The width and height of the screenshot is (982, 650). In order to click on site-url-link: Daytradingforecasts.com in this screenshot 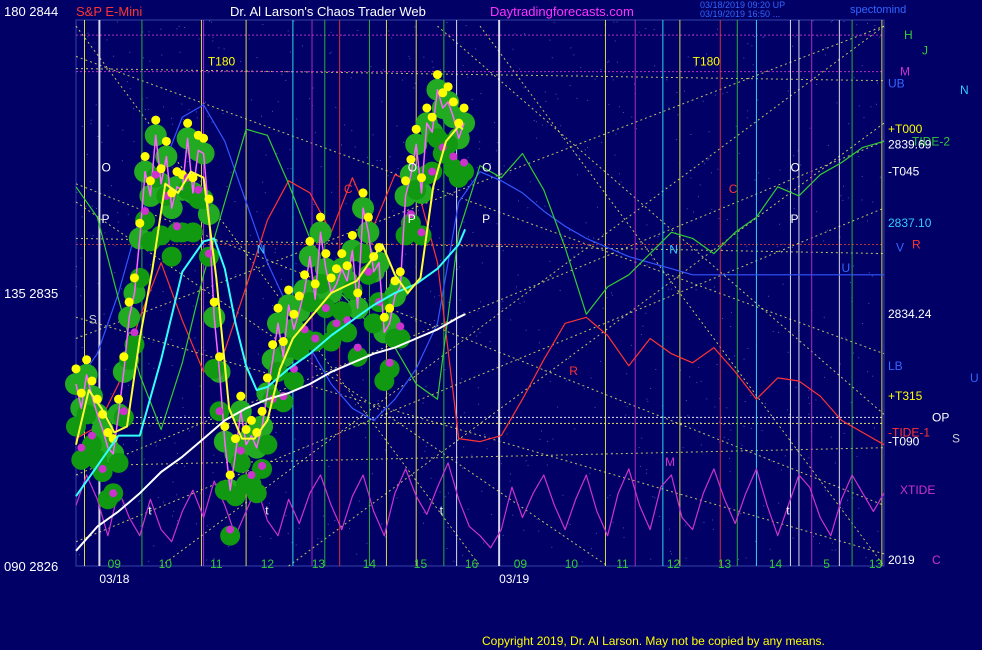, I will do `click(562, 11)`.